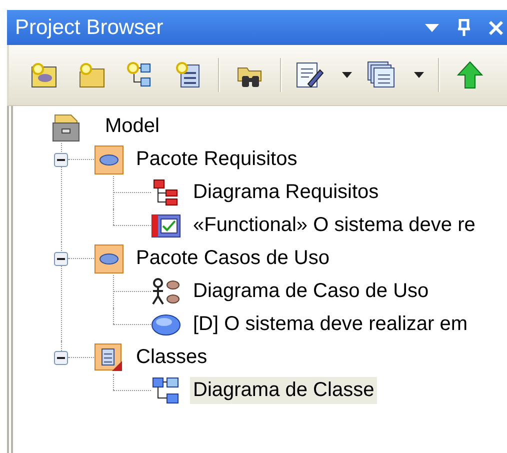  What do you see at coordinates (166, 391) in the screenshot?
I see `class-diagram-icon` at bounding box center [166, 391].